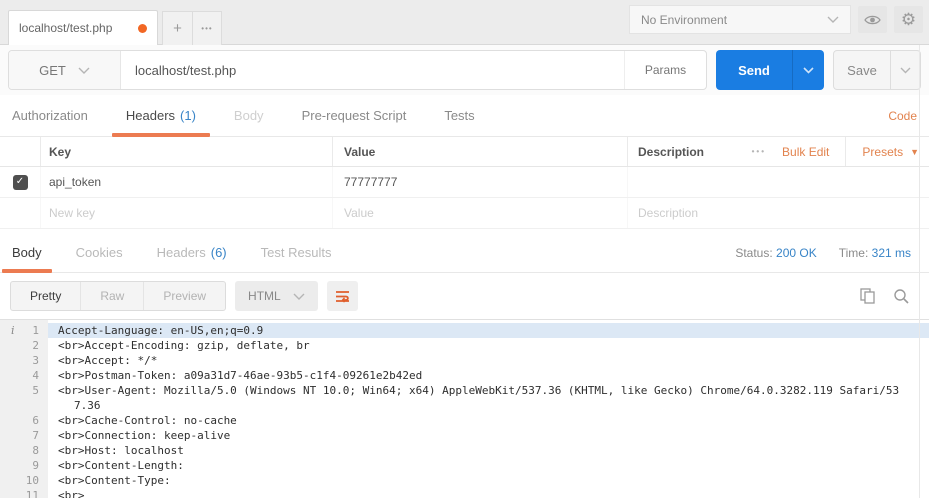  Describe the element at coordinates (479, 151) in the screenshot. I see `column-header-value: Value` at that location.